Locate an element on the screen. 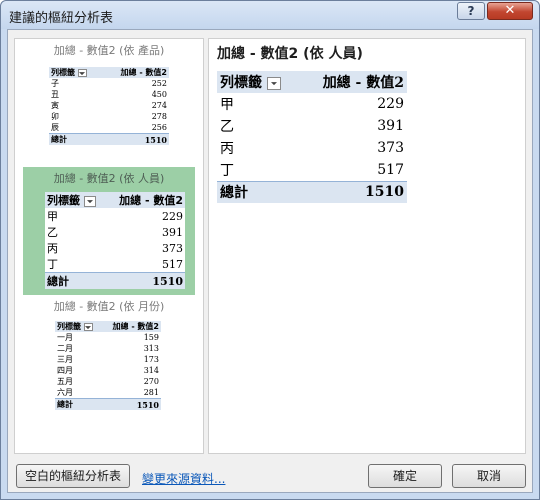  help-button: ? is located at coordinates (471, 11).